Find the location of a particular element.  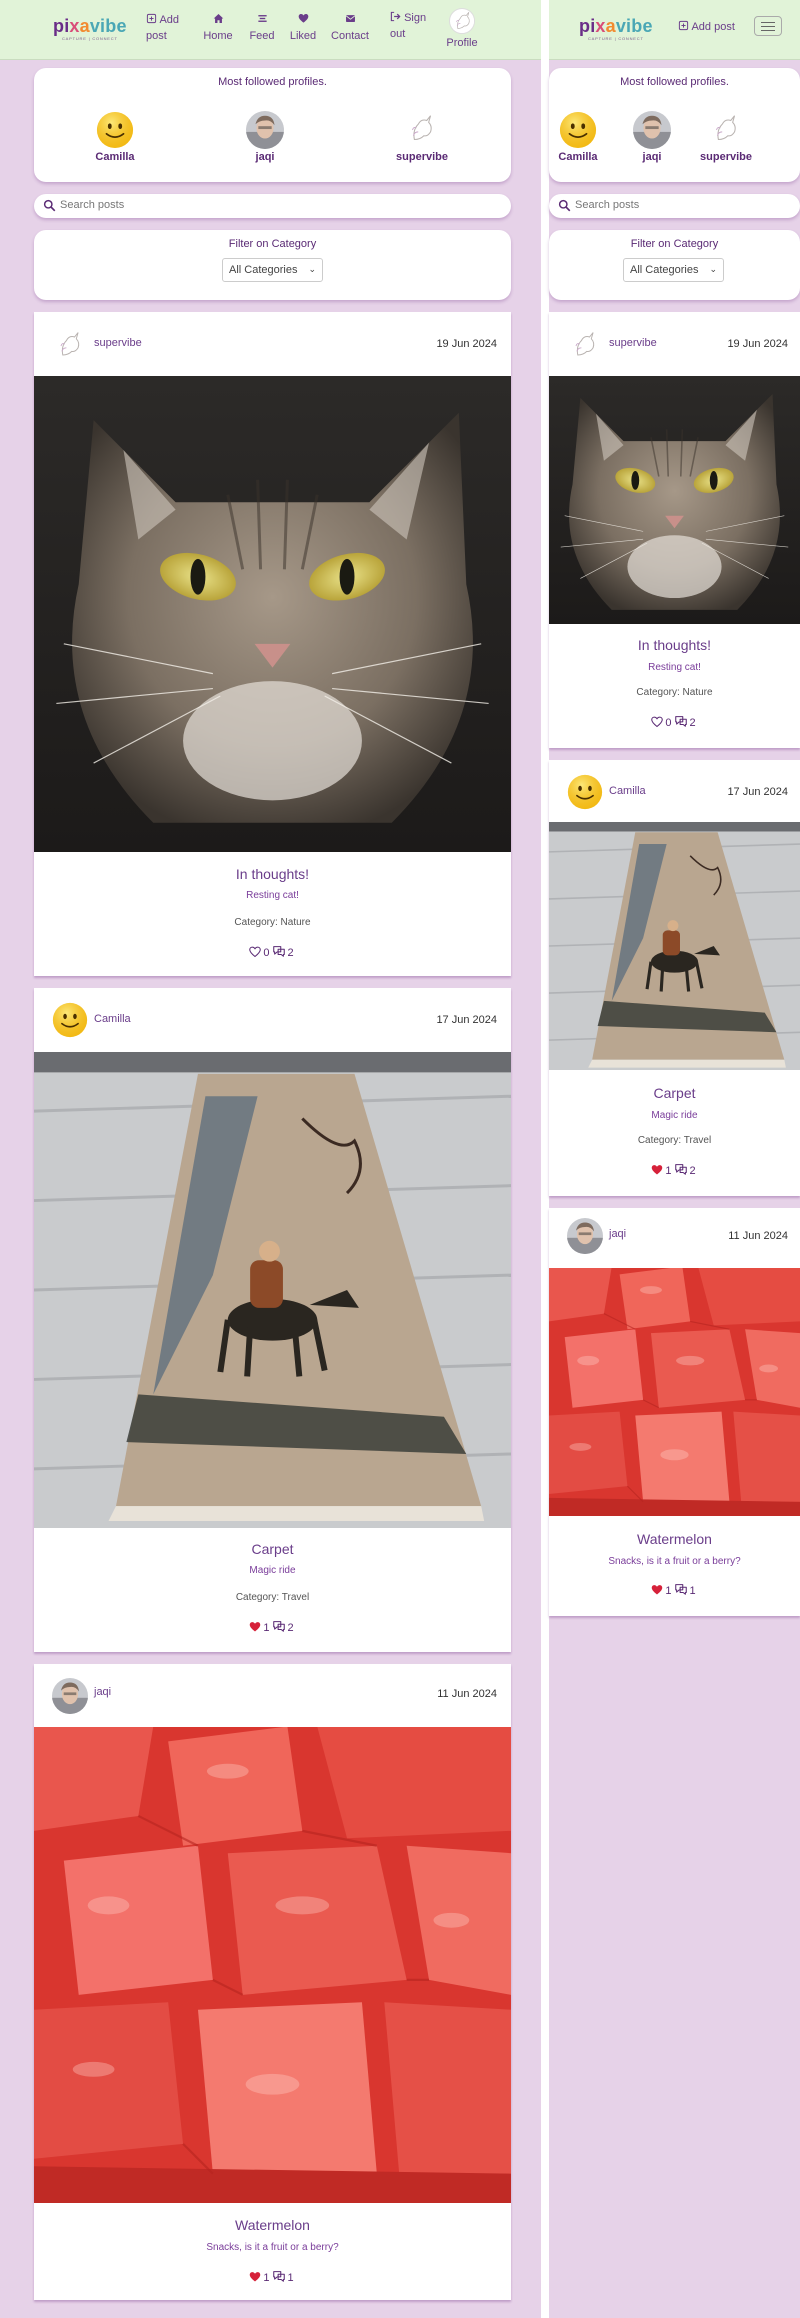

nav-feed-label: Feed is located at coordinates (262, 36).